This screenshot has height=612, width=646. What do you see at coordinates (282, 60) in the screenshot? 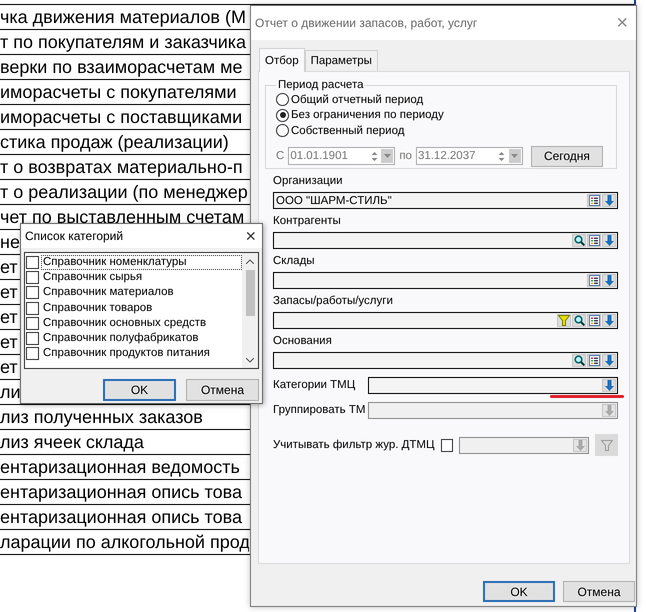
I see `tab: Отбор` at bounding box center [282, 60].